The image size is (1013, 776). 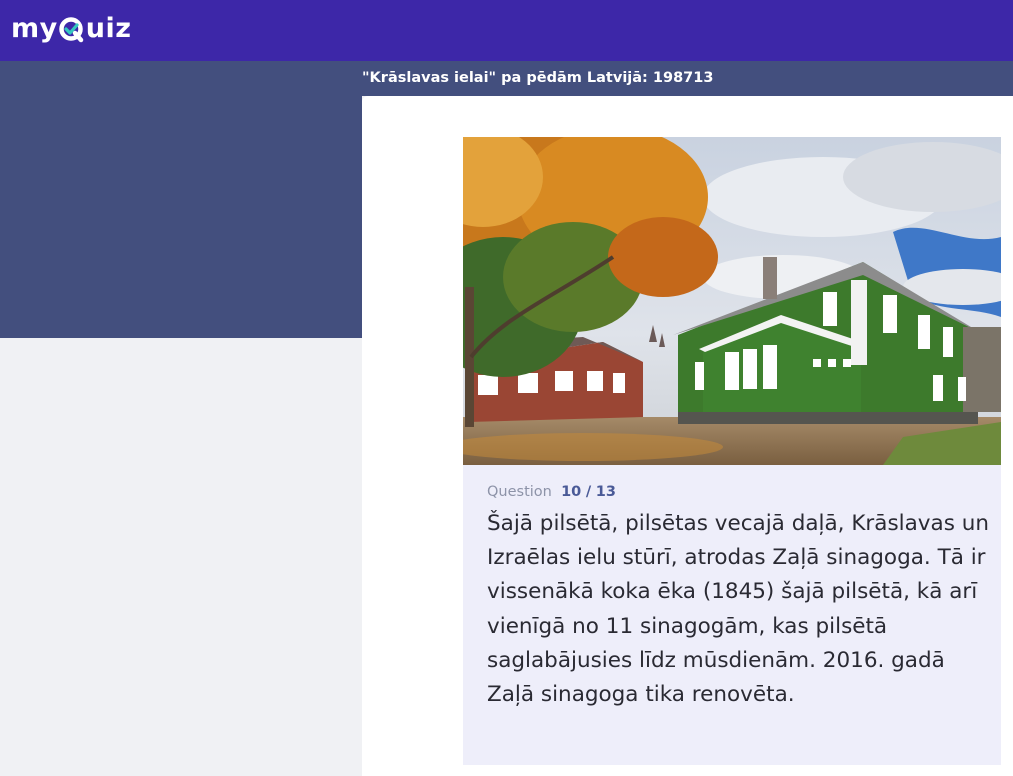 I want to click on question-current-number: 10, so click(x=571, y=492).